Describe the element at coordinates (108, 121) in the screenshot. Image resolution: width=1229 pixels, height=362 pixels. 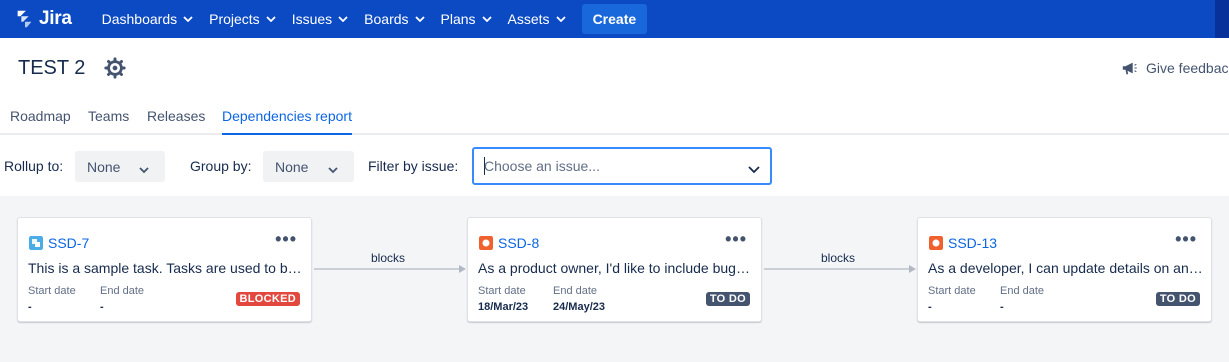
I see `tab-teams: Teams` at that location.